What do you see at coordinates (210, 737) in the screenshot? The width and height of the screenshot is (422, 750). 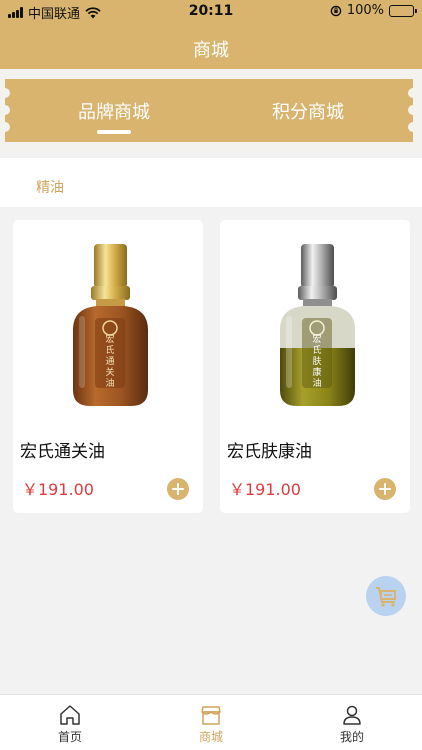 I see `nav-shop-label: 商城` at bounding box center [210, 737].